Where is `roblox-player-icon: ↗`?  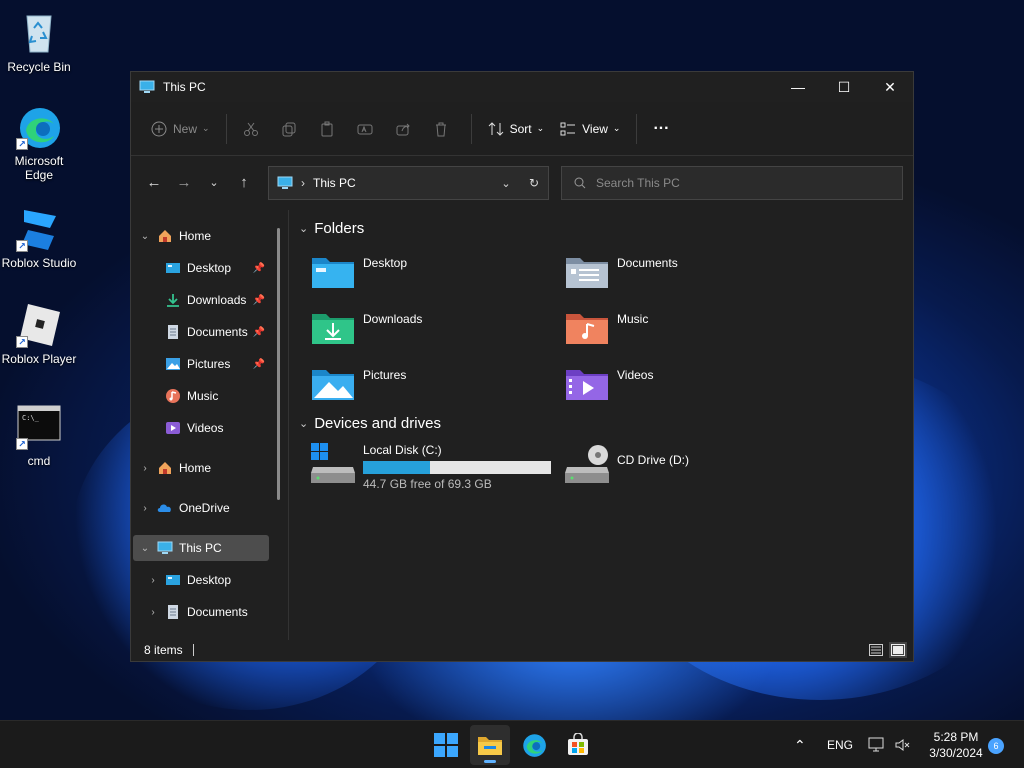
roblox-player-icon: ↗ is located at coordinates (39, 325).